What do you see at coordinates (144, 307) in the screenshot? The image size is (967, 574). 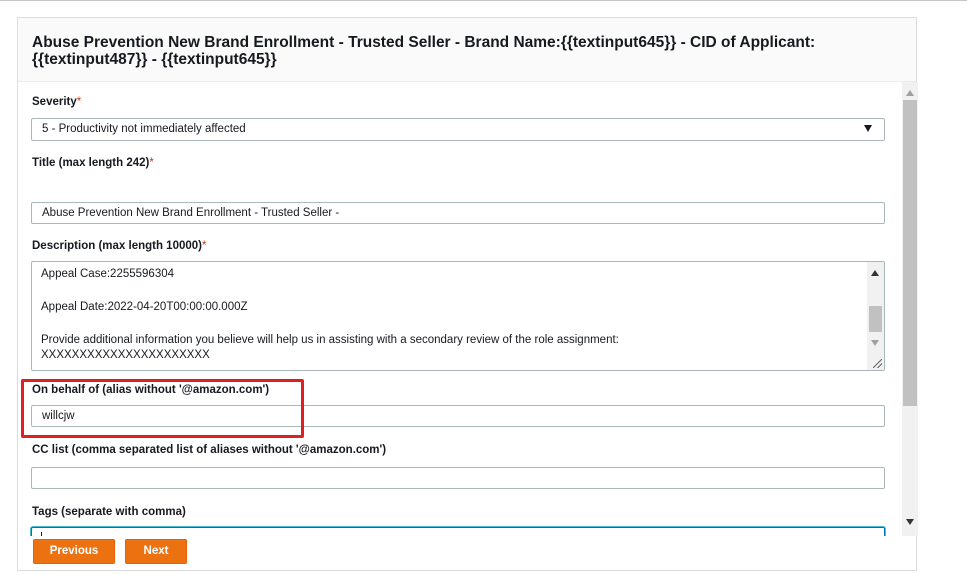 I see `description-line: Appeal Date:2022-04-20T00:00:00.000Z` at bounding box center [144, 307].